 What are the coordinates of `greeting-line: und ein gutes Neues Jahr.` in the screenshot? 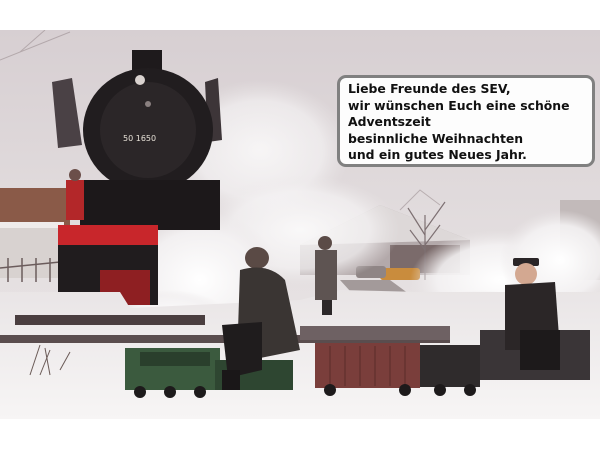 It's located at (437, 155).